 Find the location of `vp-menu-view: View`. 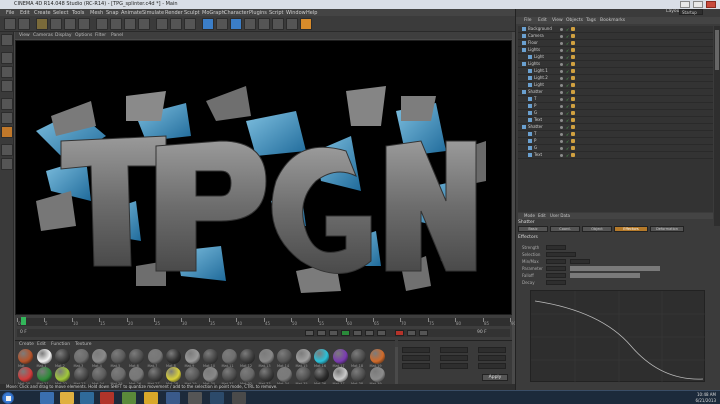

vp-menu-view: View is located at coordinates (24, 35).